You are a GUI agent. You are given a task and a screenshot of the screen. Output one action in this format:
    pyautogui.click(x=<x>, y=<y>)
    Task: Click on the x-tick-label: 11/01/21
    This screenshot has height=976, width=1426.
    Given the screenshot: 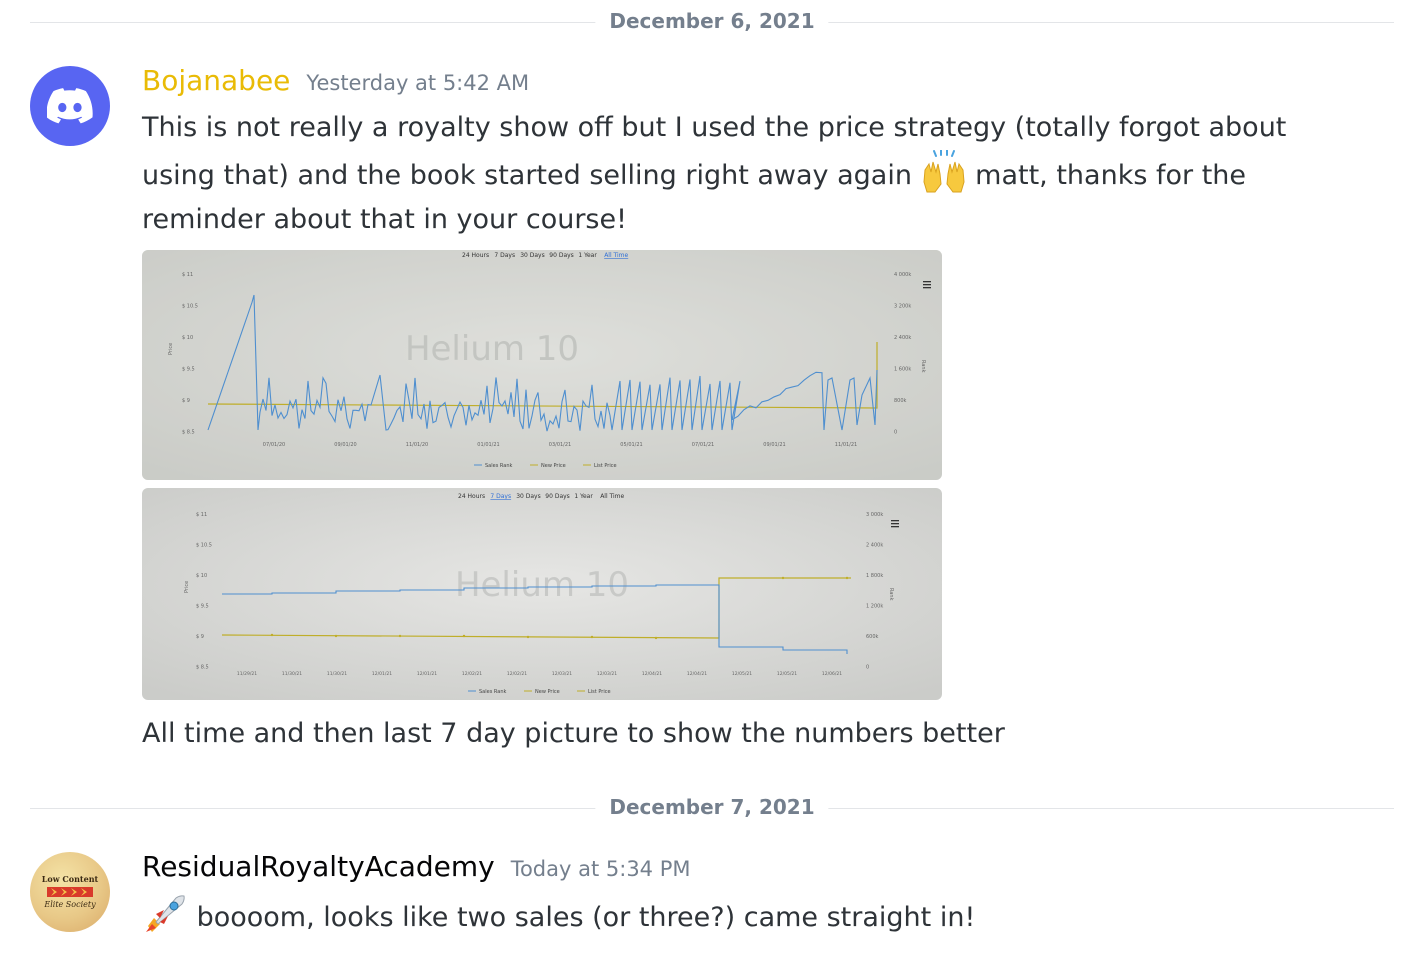 What is the action you would take?
    pyautogui.click(x=846, y=445)
    